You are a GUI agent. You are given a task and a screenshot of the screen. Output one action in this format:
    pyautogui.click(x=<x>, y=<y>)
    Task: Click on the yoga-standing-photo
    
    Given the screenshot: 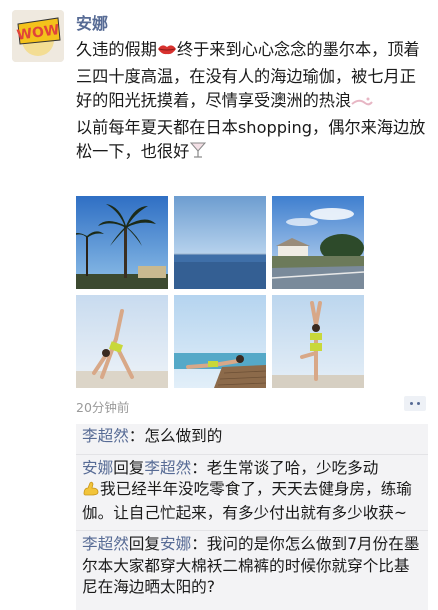 What is the action you would take?
    pyautogui.click(x=318, y=341)
    